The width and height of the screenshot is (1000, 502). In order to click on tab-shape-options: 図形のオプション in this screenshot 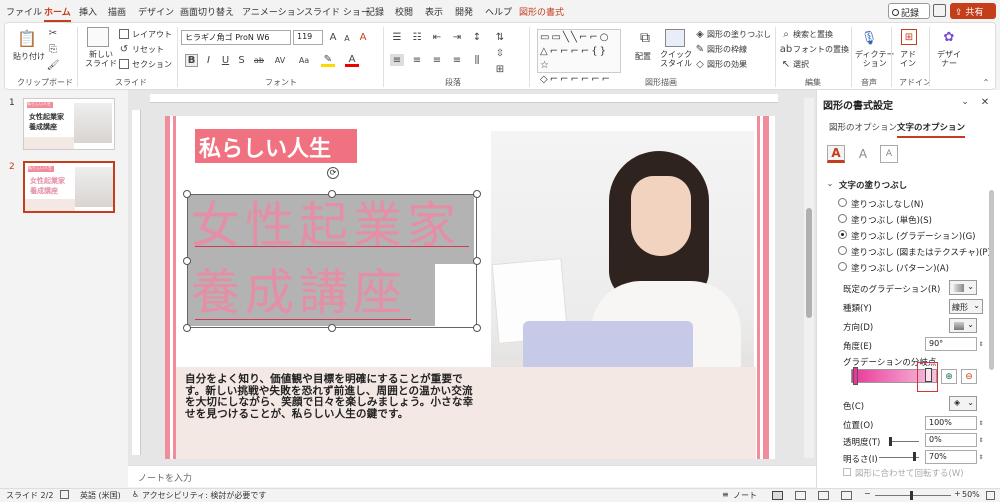, I will do `click(863, 127)`.